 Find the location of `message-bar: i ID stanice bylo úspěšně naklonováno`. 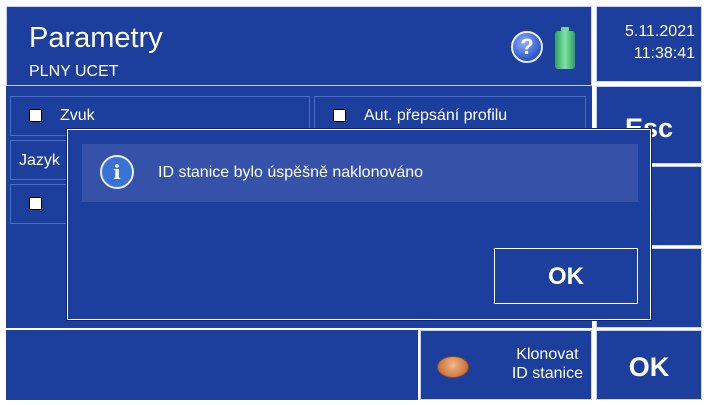

message-bar: i ID stanice bylo úspěšně naklonováno is located at coordinates (360, 173).